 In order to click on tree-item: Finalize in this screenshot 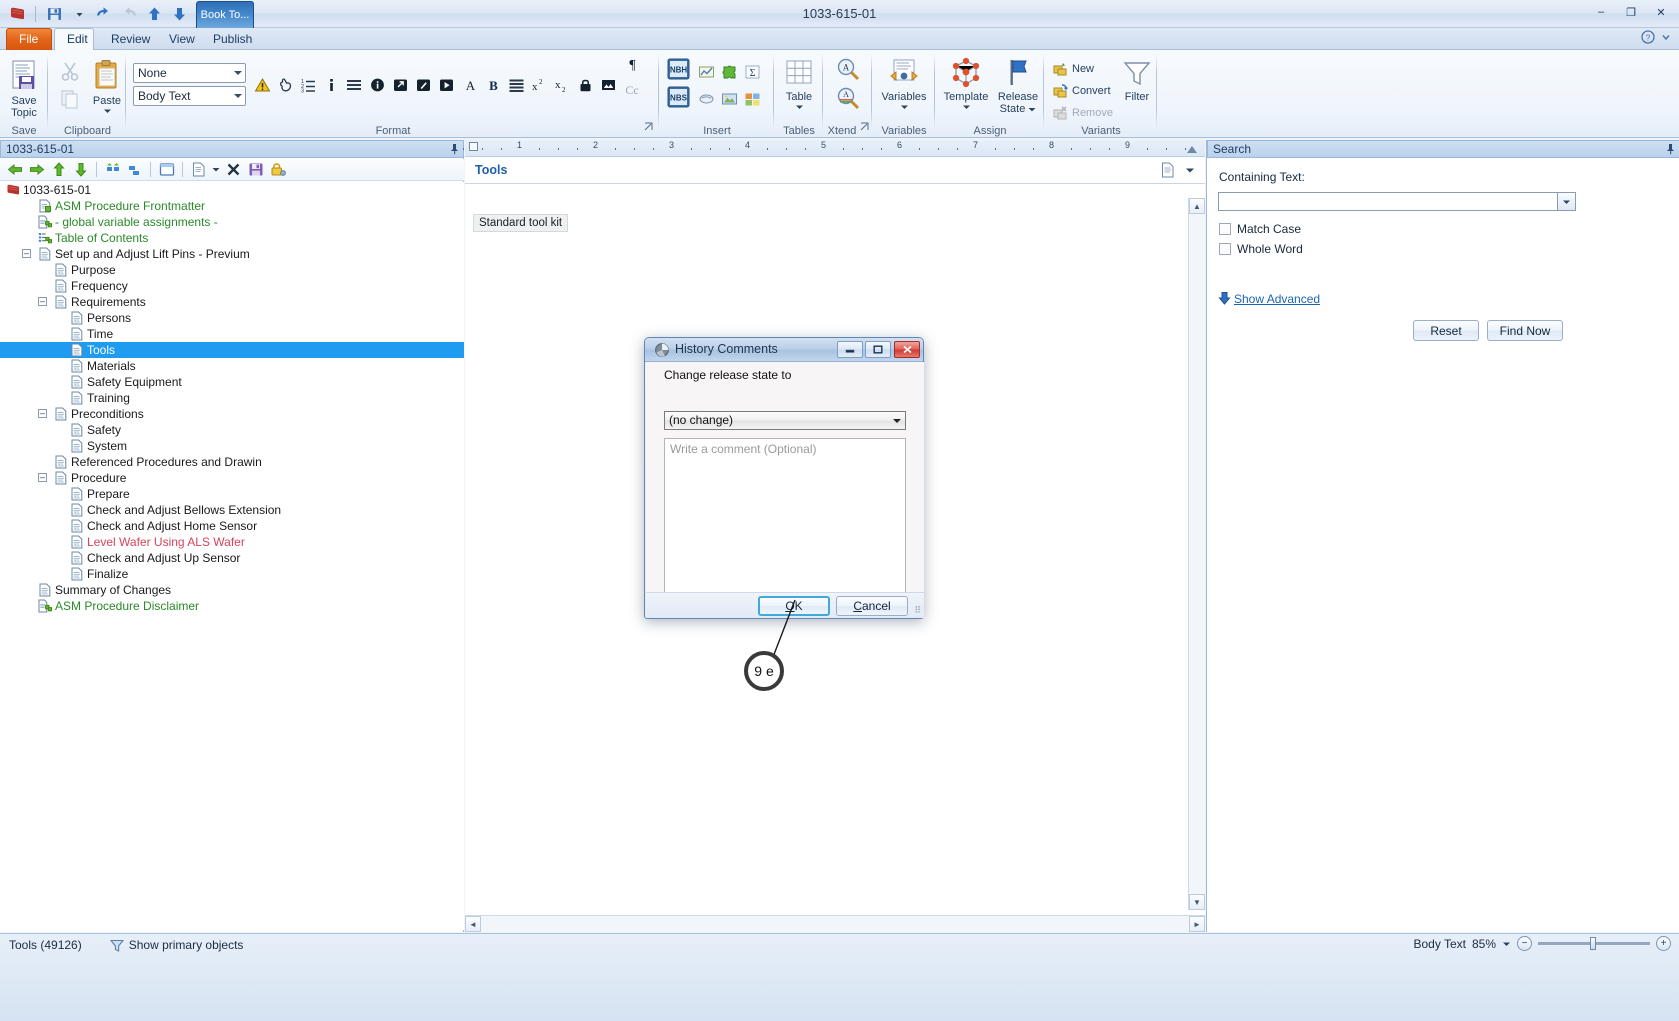, I will do `click(232, 574)`.